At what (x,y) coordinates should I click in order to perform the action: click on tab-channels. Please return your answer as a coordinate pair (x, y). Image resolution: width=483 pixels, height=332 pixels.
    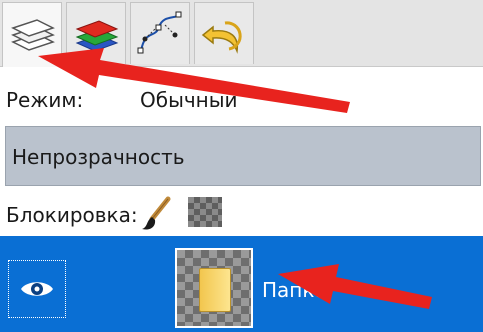
    Looking at the image, I should click on (96, 33).